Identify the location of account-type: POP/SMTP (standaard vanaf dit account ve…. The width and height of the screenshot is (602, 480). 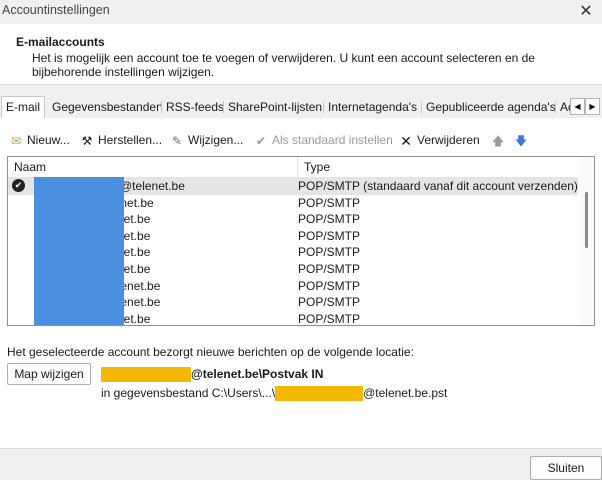
(438, 186).